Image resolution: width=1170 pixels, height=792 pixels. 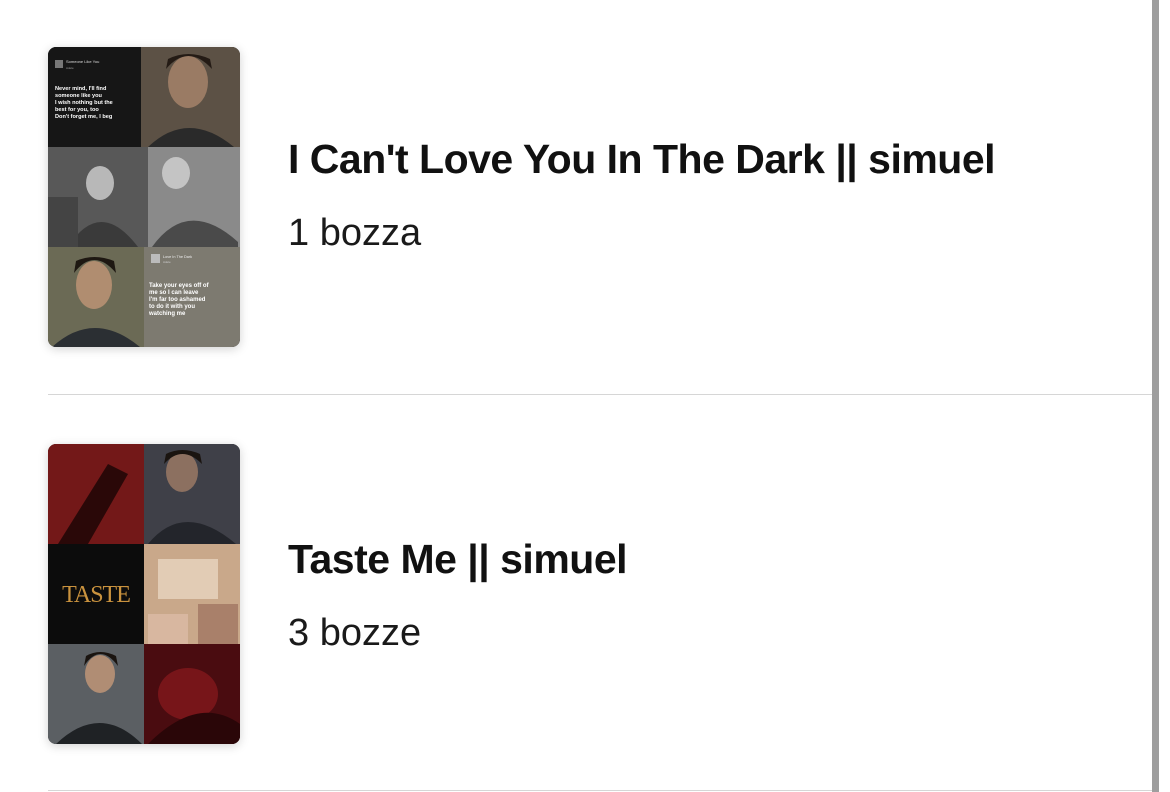 I want to click on cover-lyric-line: me so I can leave, so click(x=174, y=293).